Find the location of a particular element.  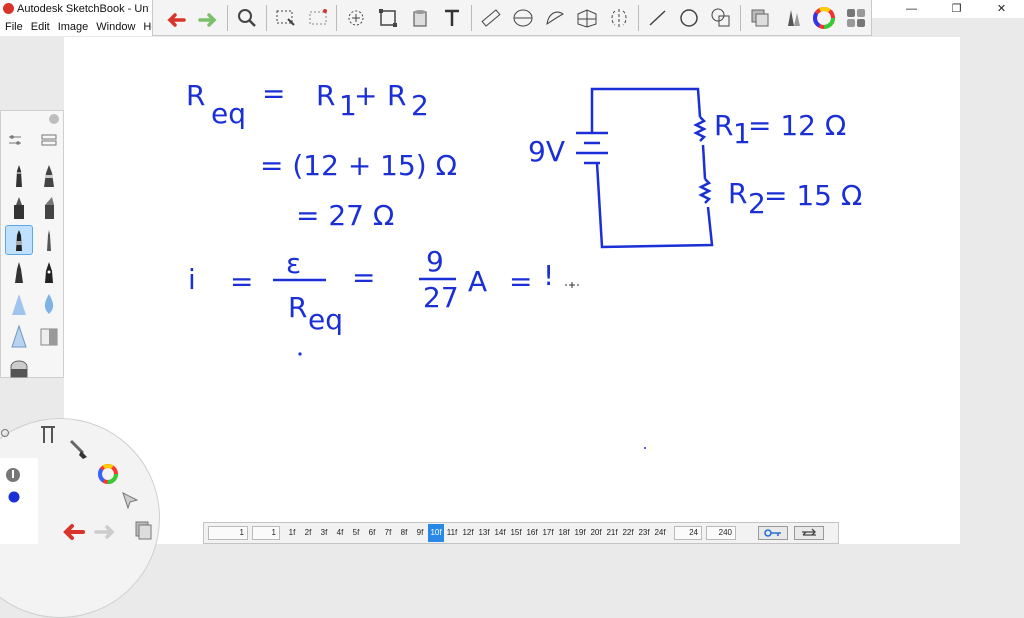

ballpoint-pen-icon is located at coordinates (19, 240).